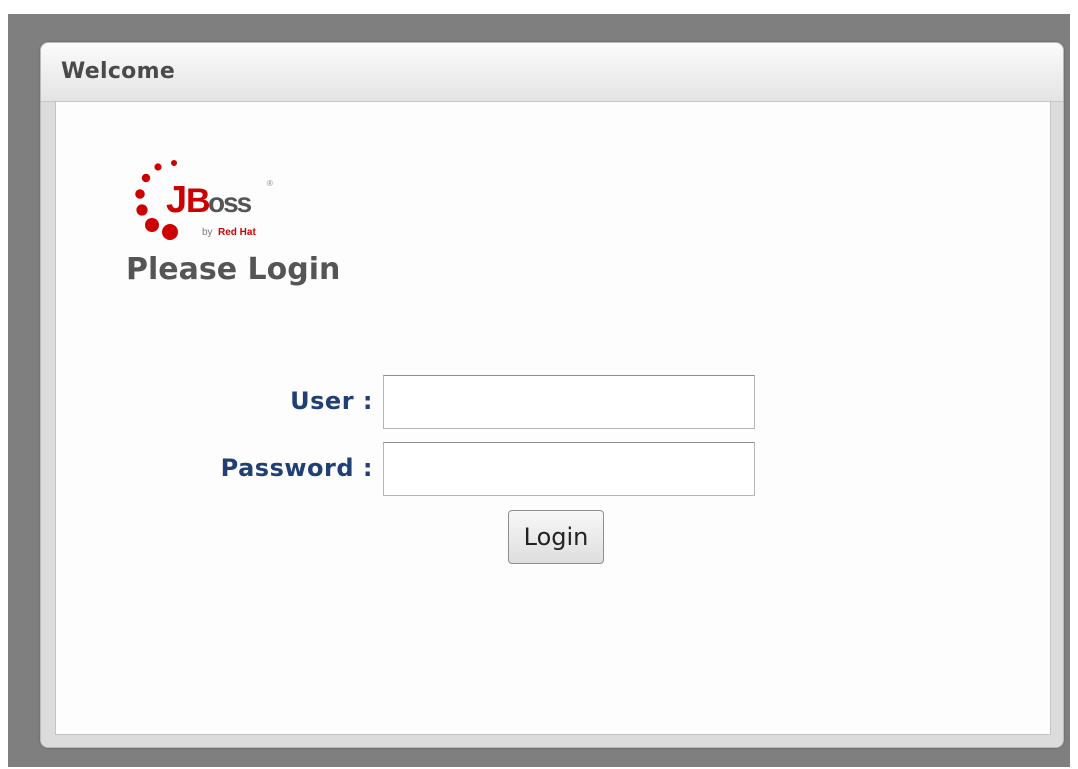 Image resolution: width=1078 pixels, height=769 pixels. Describe the element at coordinates (569, 402) in the screenshot. I see `user-input` at that location.